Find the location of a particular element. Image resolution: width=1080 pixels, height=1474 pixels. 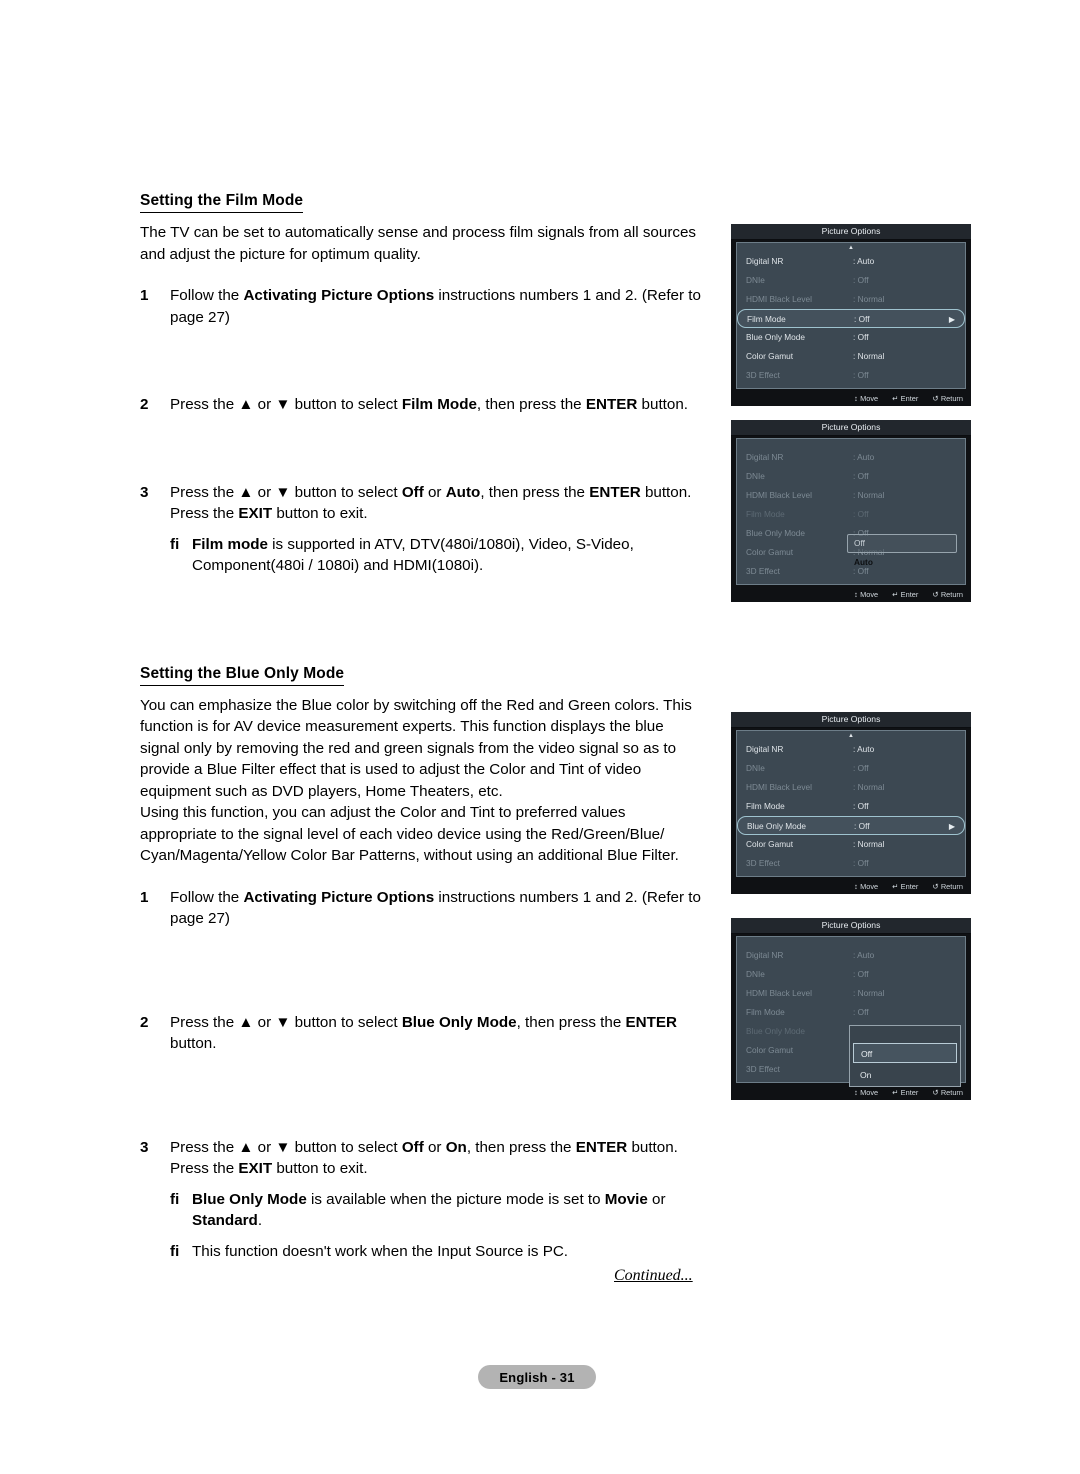

osd-row-value: : Auto is located at coordinates (864, 749).